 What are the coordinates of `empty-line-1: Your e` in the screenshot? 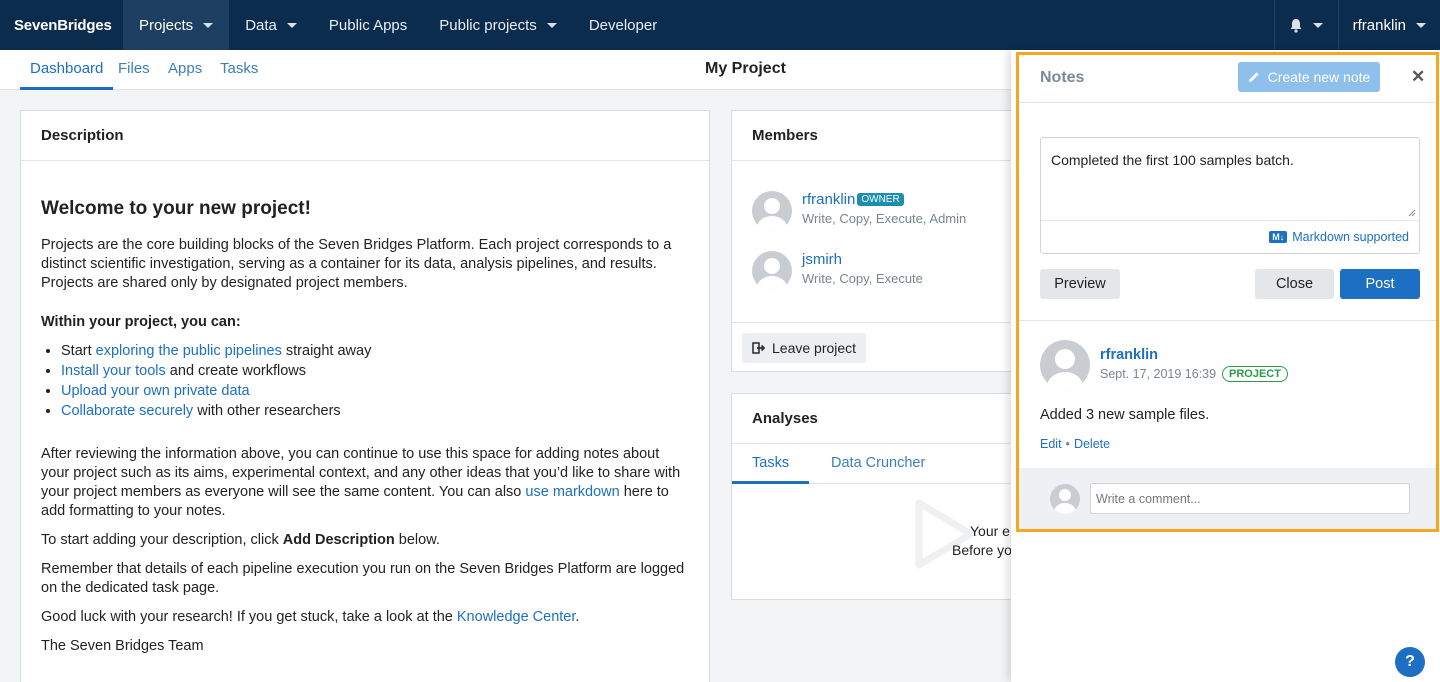 It's located at (990, 531).